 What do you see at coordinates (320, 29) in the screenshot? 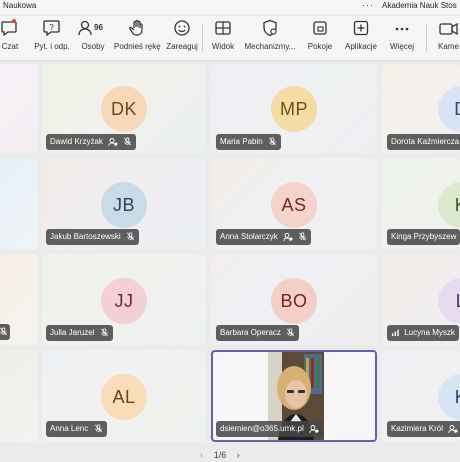
I see `rooms-icon` at bounding box center [320, 29].